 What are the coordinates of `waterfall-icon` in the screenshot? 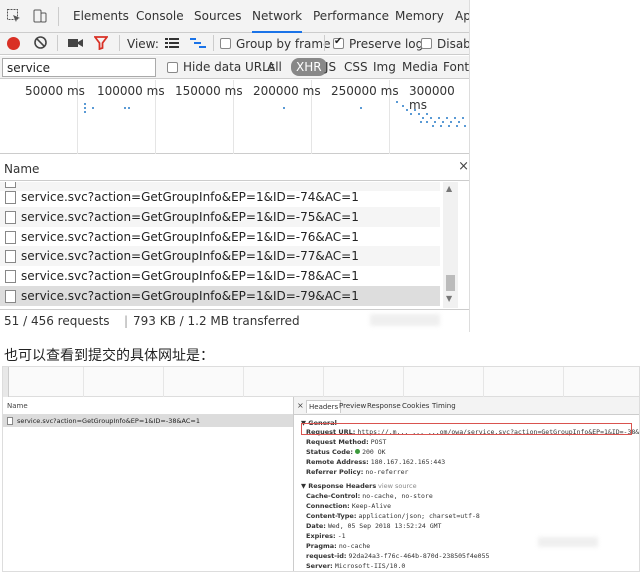 It's located at (198, 45).